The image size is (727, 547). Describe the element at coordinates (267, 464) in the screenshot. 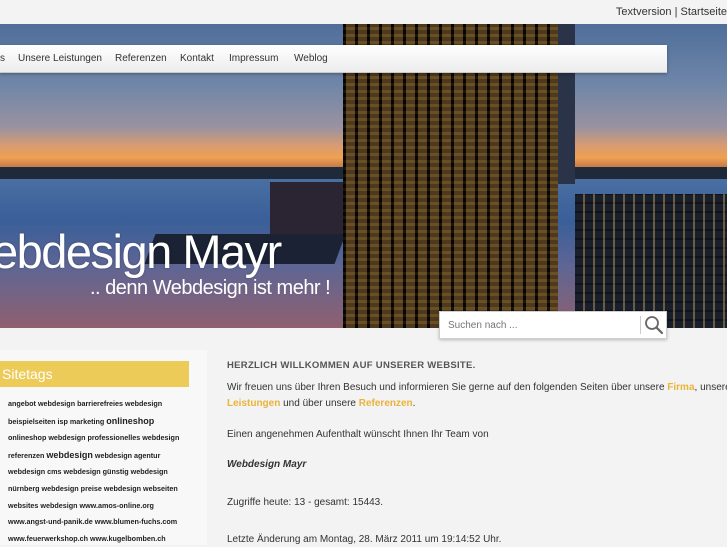

I see `company-name: Webdesign Mayr` at that location.